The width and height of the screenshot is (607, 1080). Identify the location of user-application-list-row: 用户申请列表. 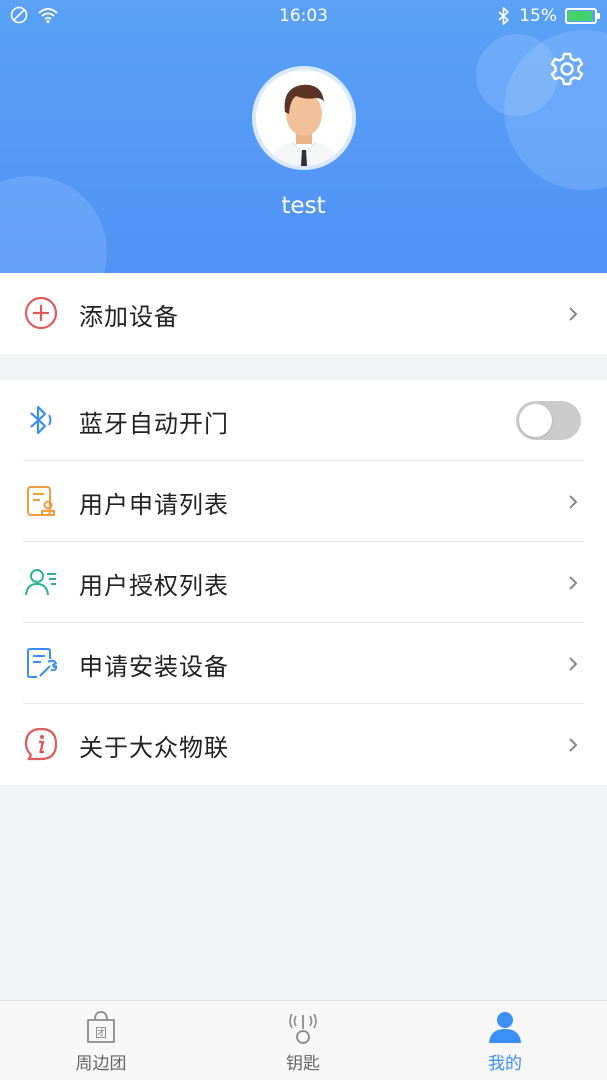
(303, 501).